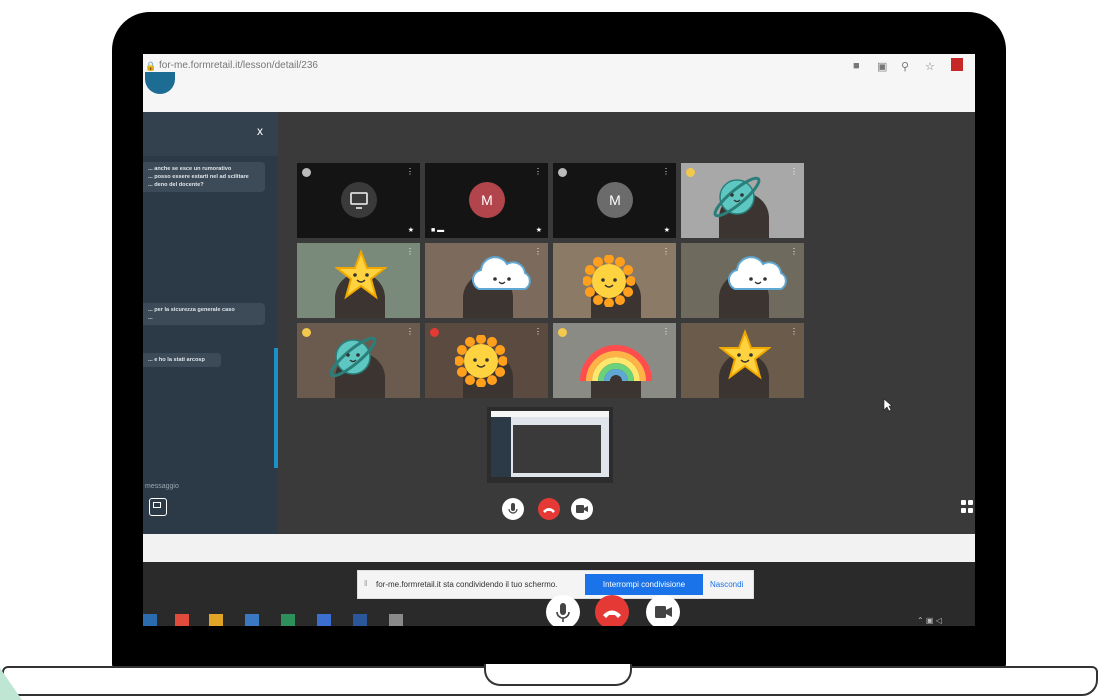  Describe the element at coordinates (644, 584) in the screenshot. I see `stop-sharing-button: Interrompi condivisione` at that location.